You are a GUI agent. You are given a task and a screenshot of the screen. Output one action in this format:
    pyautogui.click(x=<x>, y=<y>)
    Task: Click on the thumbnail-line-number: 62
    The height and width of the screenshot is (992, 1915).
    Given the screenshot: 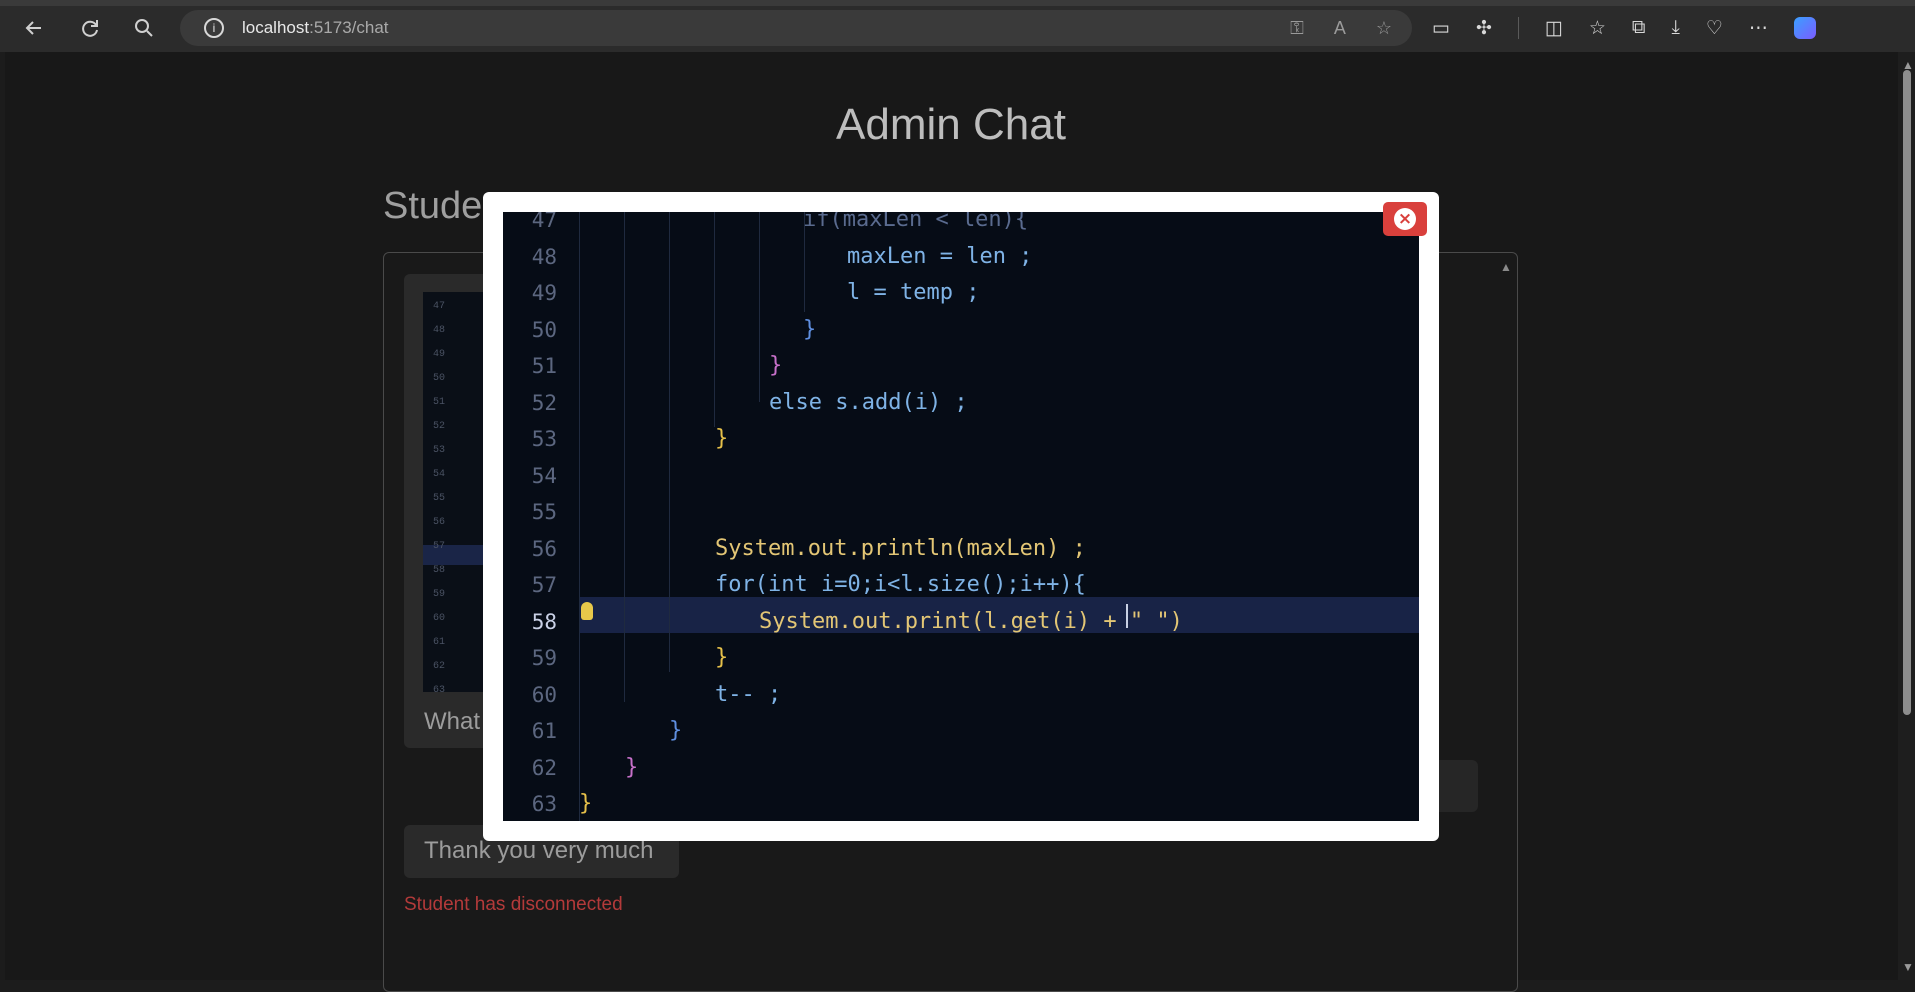 What is the action you would take?
    pyautogui.click(x=439, y=666)
    